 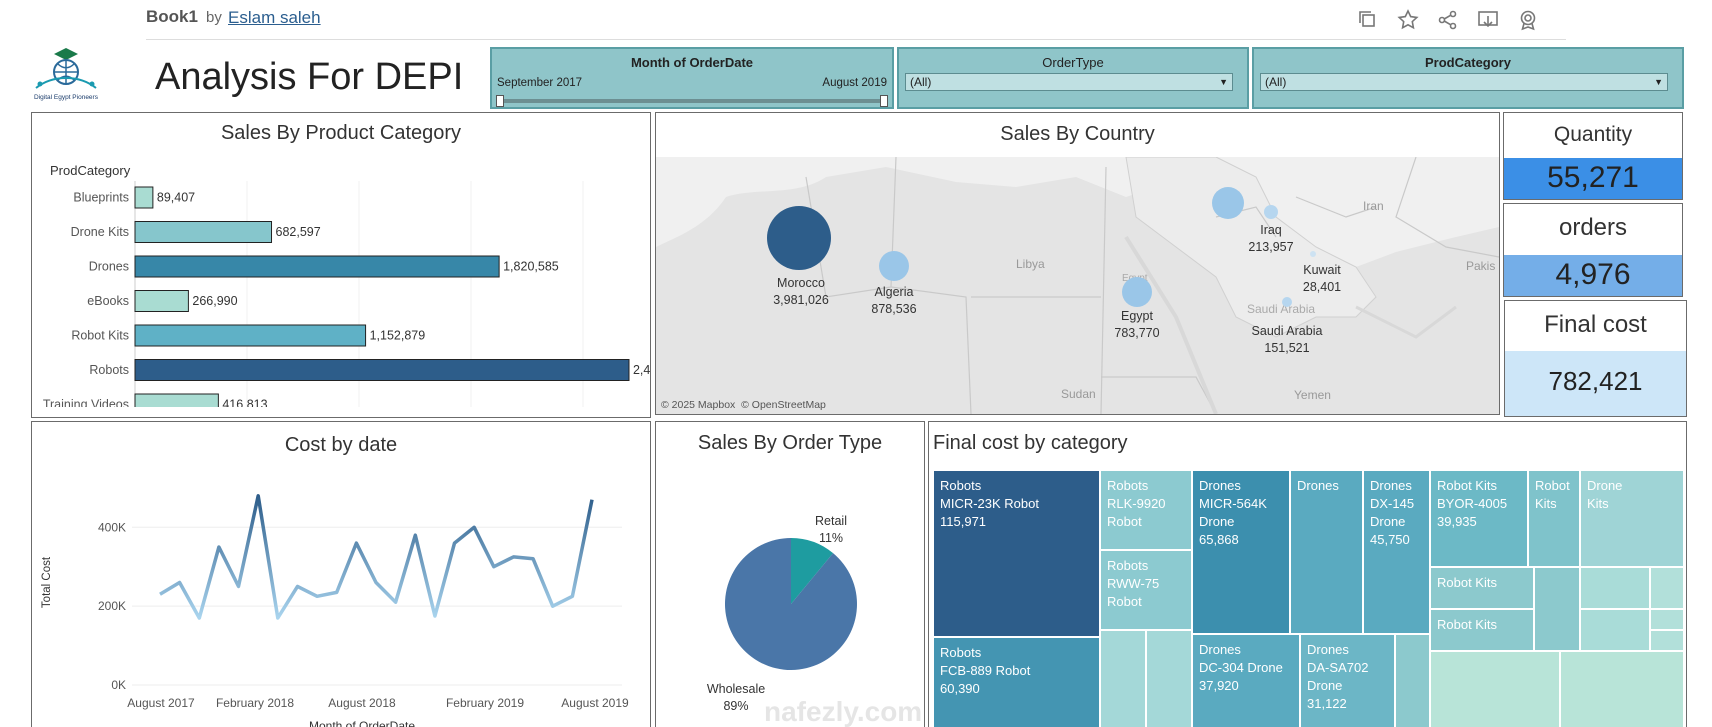 What do you see at coordinates (743, 405) in the screenshot?
I see `map-attribution: © 2025 Mapbox © OpenStreetMap` at bounding box center [743, 405].